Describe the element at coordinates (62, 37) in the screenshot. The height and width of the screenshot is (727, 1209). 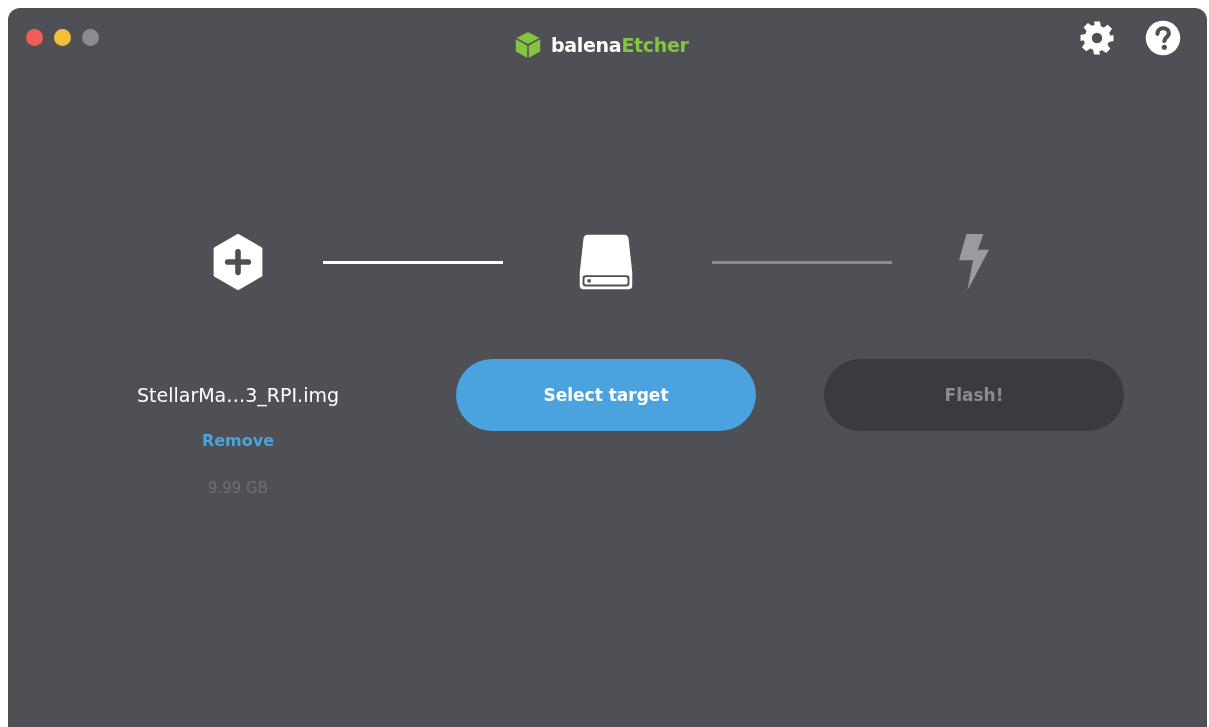
I see `window-control` at that location.